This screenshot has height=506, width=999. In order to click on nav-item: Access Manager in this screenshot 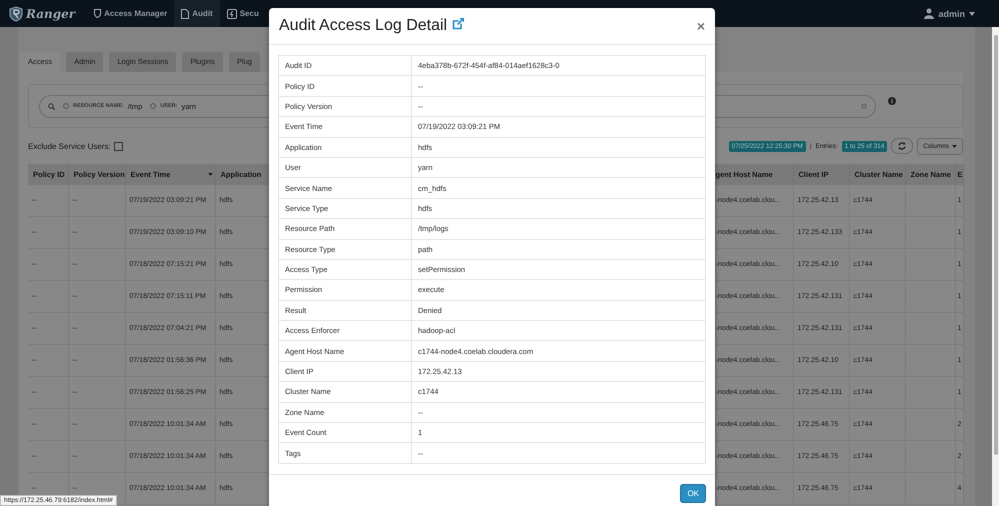, I will do `click(130, 13)`.